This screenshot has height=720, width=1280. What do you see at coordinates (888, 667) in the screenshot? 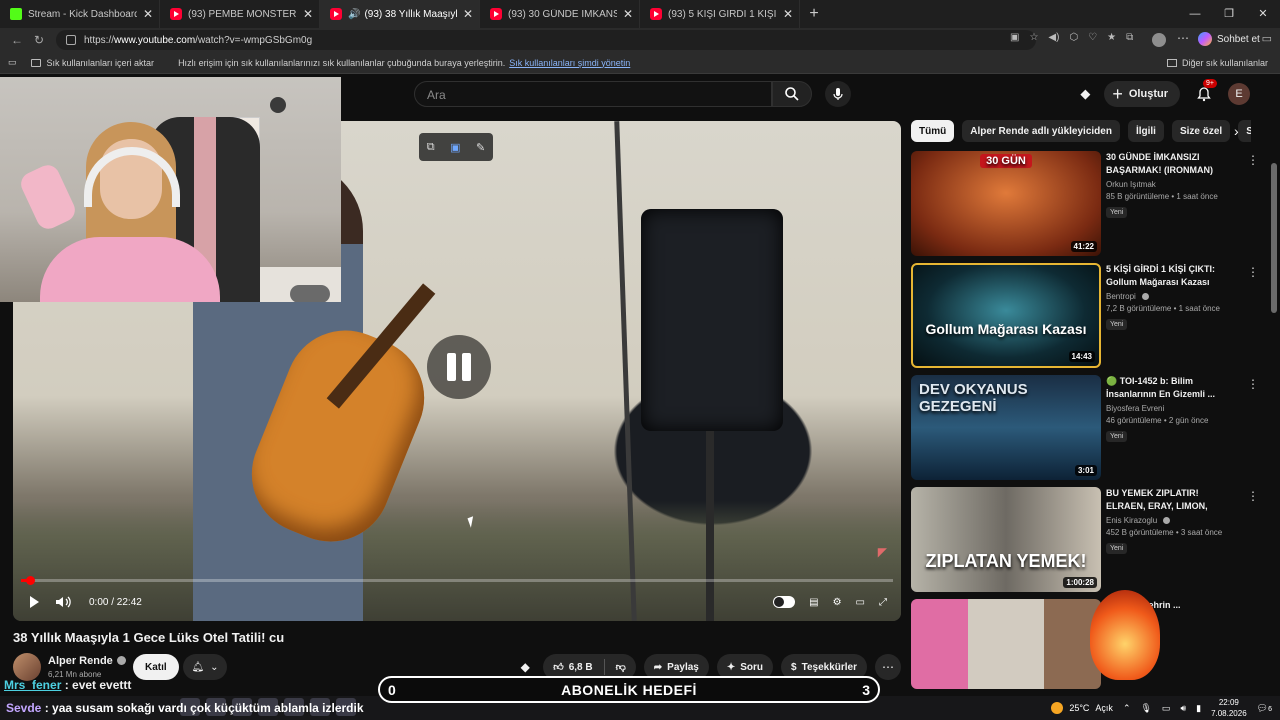
I see `more-actions-button: ⋯` at bounding box center [888, 667].